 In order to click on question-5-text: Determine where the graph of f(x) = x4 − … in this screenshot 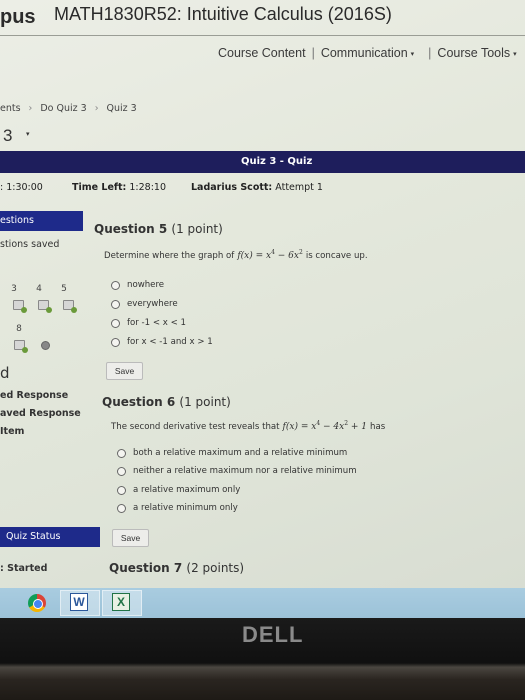, I will do `click(236, 255)`.